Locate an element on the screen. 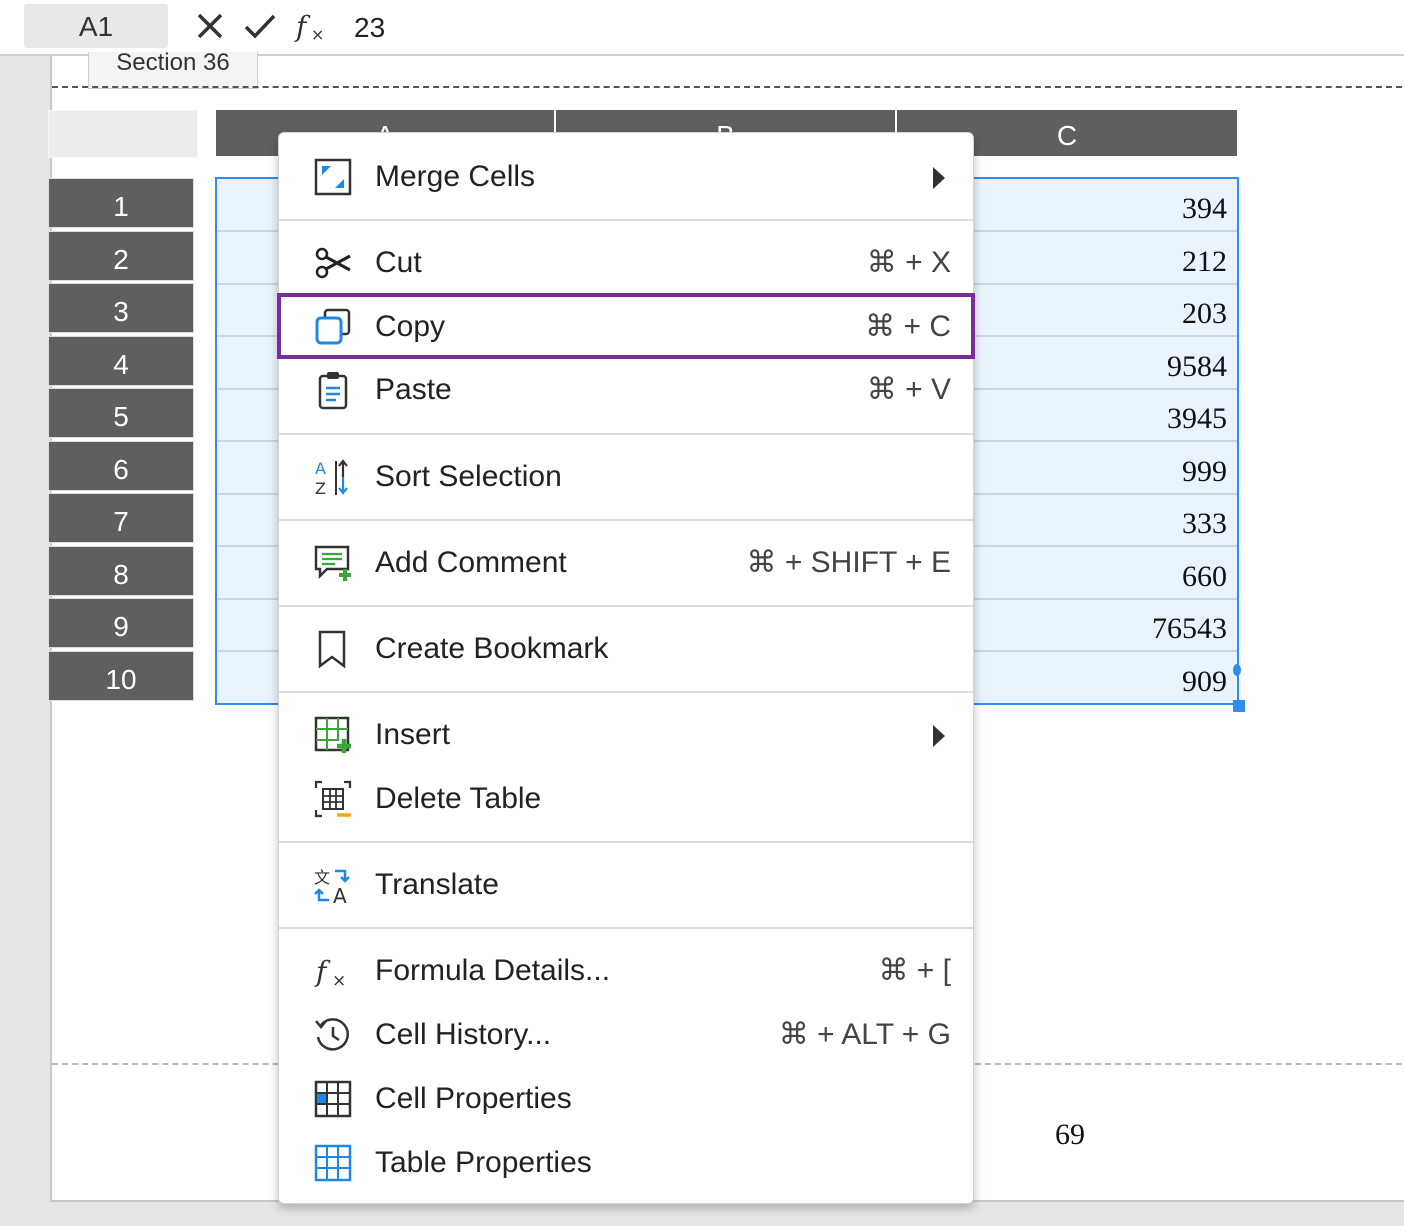 The image size is (1404, 1226). menu-item-translate: 文 A Translate is located at coordinates (626, 883).